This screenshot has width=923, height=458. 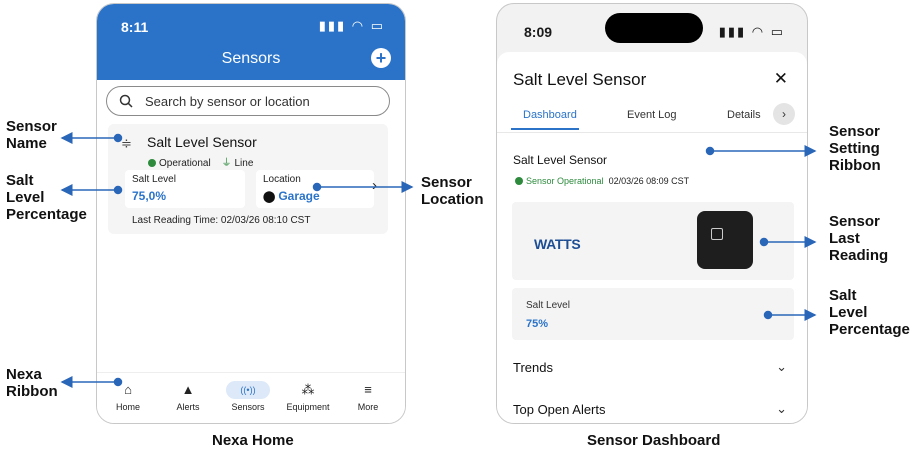 I want to click on dashboard-sensor-name: Salt Level Sensor, so click(x=560, y=160).